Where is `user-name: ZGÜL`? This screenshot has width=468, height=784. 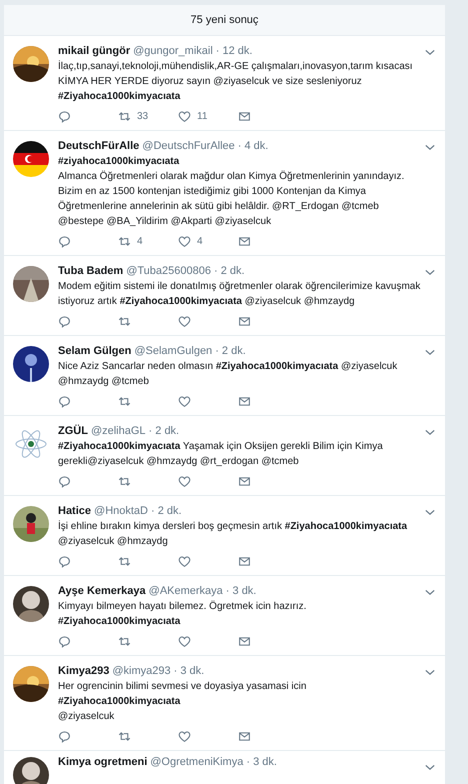
user-name: ZGÜL is located at coordinates (73, 431).